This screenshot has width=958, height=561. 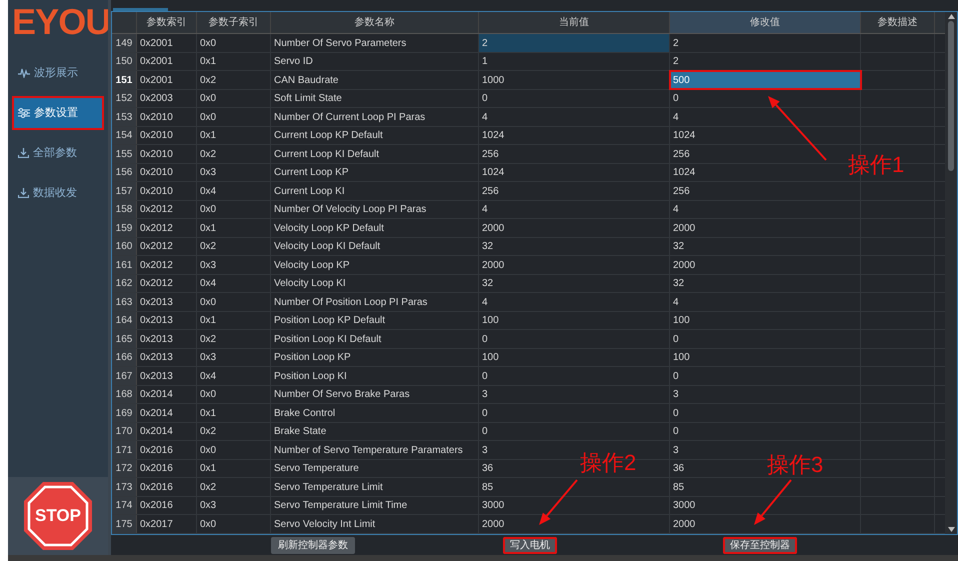 I want to click on row-header: 171, so click(x=124, y=450).